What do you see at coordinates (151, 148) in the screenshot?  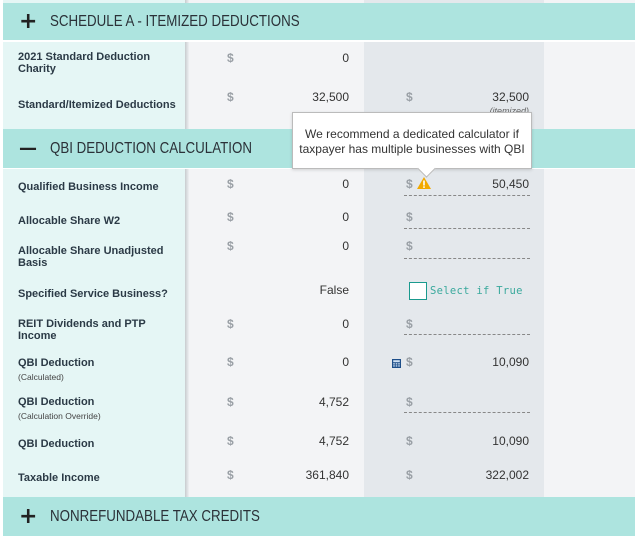 I see `section-title: QBI DEDUCTION CALCULATION` at bounding box center [151, 148].